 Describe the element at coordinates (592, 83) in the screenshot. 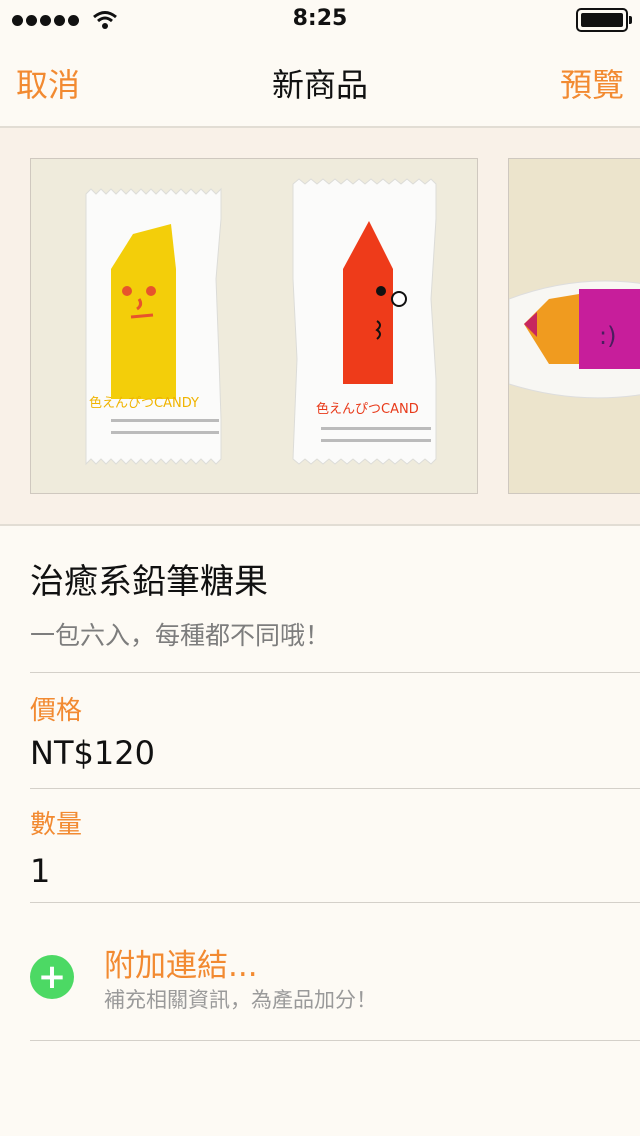

I see `preview-button: 預覽` at that location.